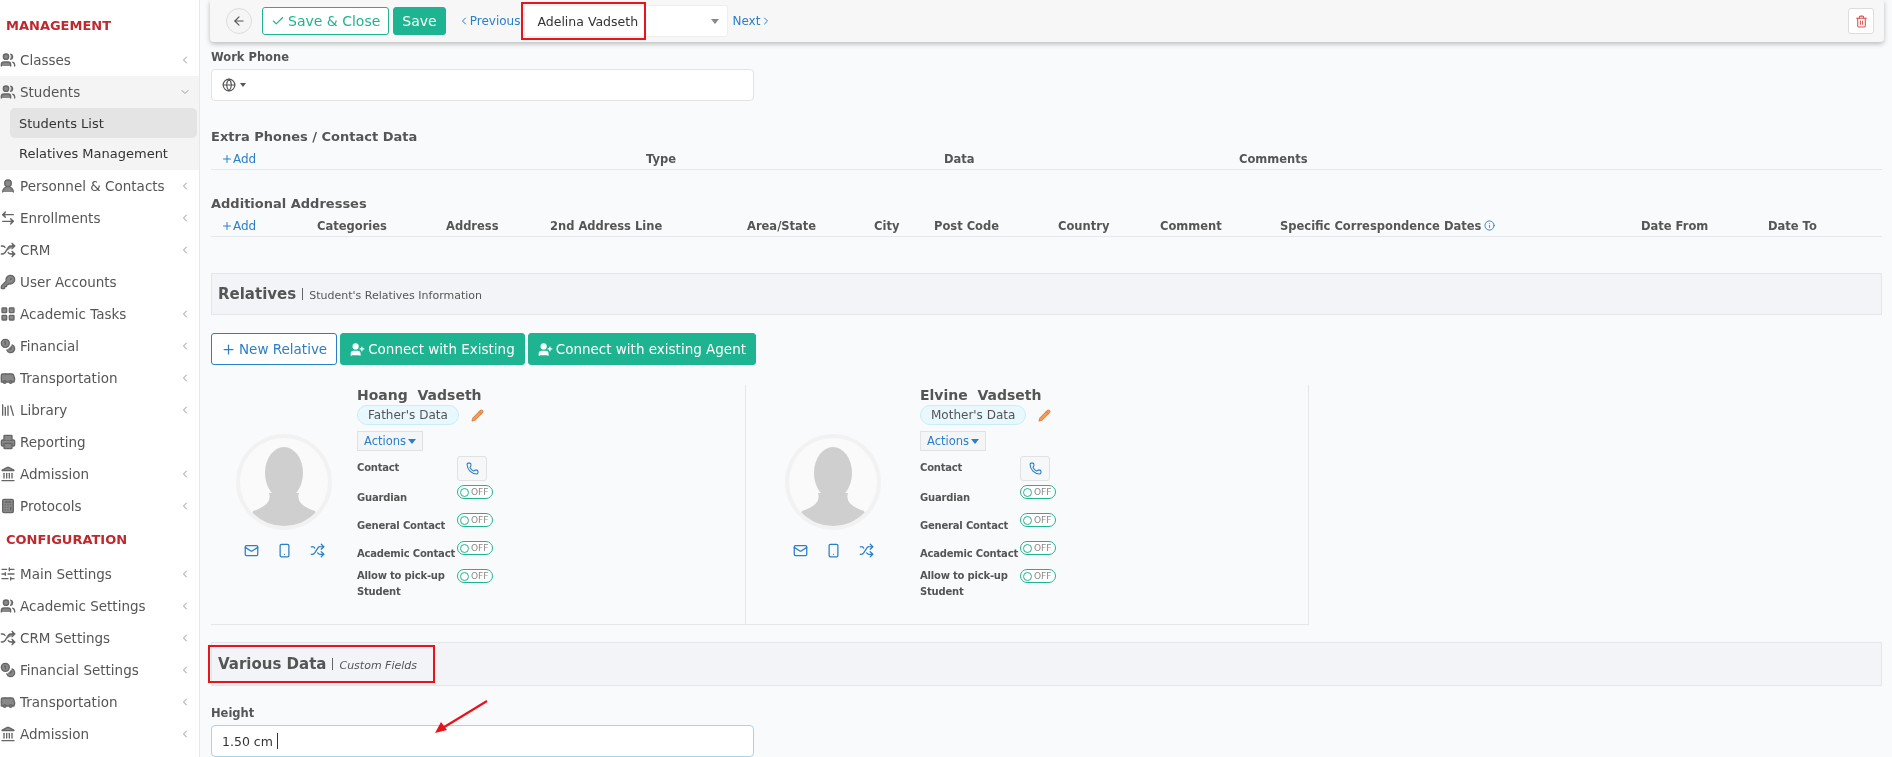  Describe the element at coordinates (229, 85) in the screenshot. I see `globe-icon` at that location.